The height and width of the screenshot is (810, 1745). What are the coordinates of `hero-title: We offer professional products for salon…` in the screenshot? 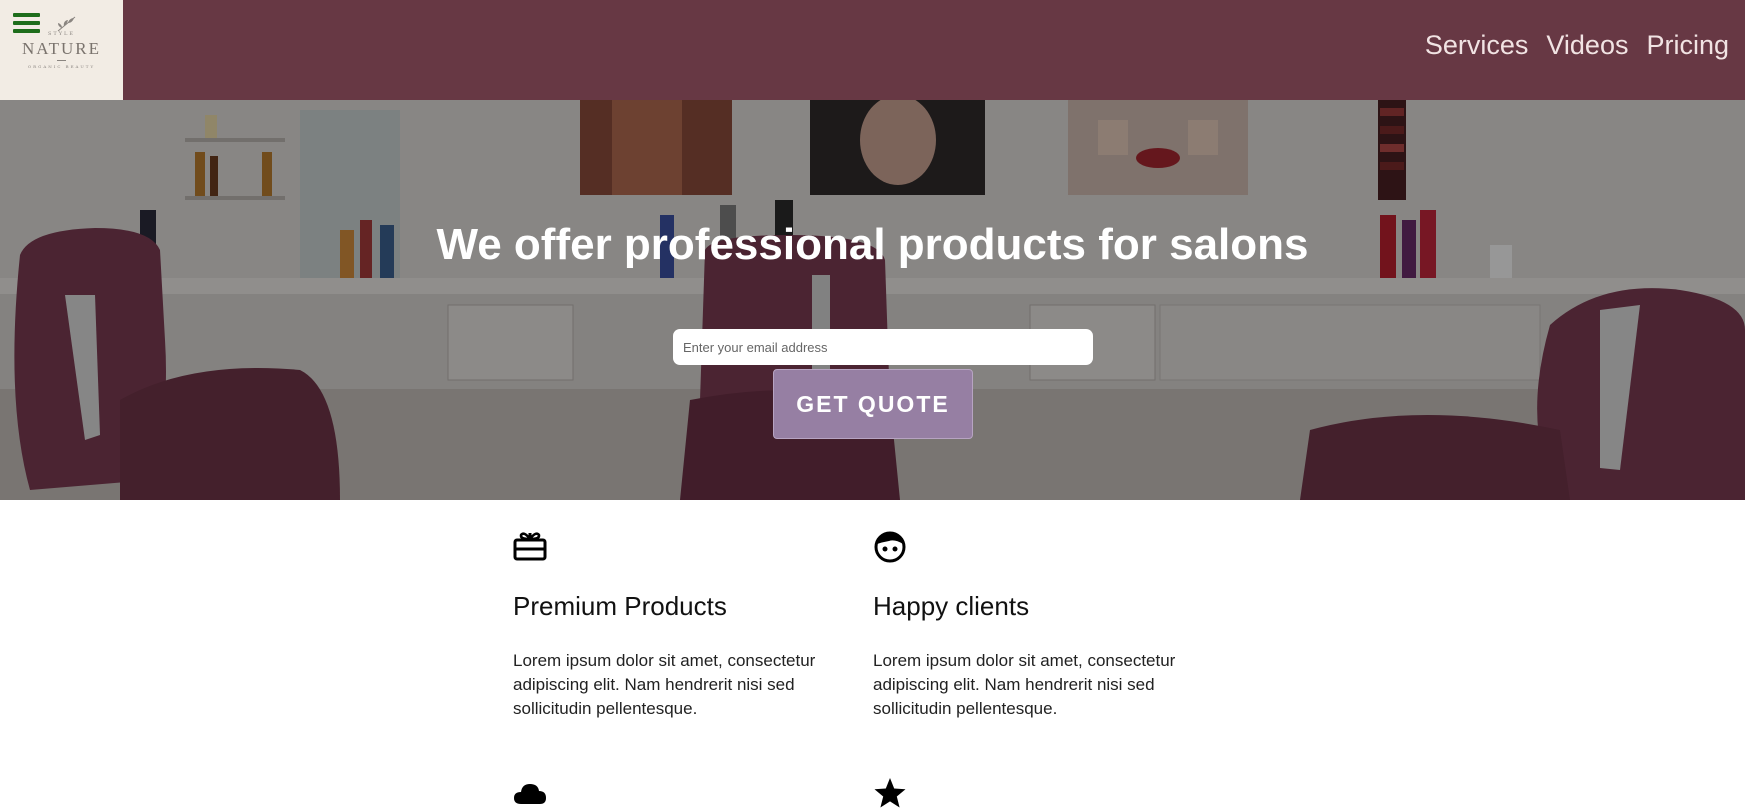 It's located at (872, 244).